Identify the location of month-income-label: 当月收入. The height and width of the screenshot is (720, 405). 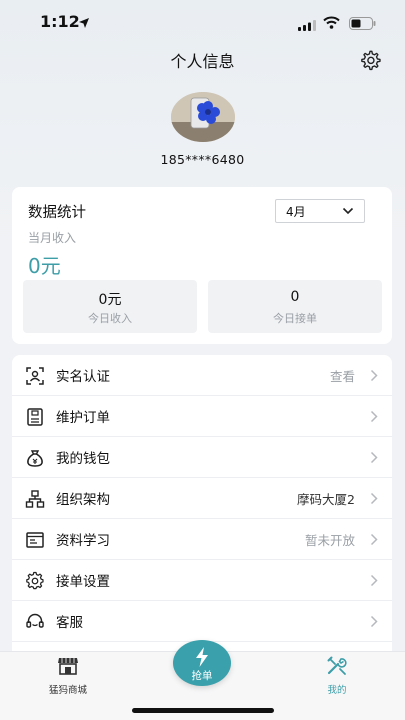
(52, 238).